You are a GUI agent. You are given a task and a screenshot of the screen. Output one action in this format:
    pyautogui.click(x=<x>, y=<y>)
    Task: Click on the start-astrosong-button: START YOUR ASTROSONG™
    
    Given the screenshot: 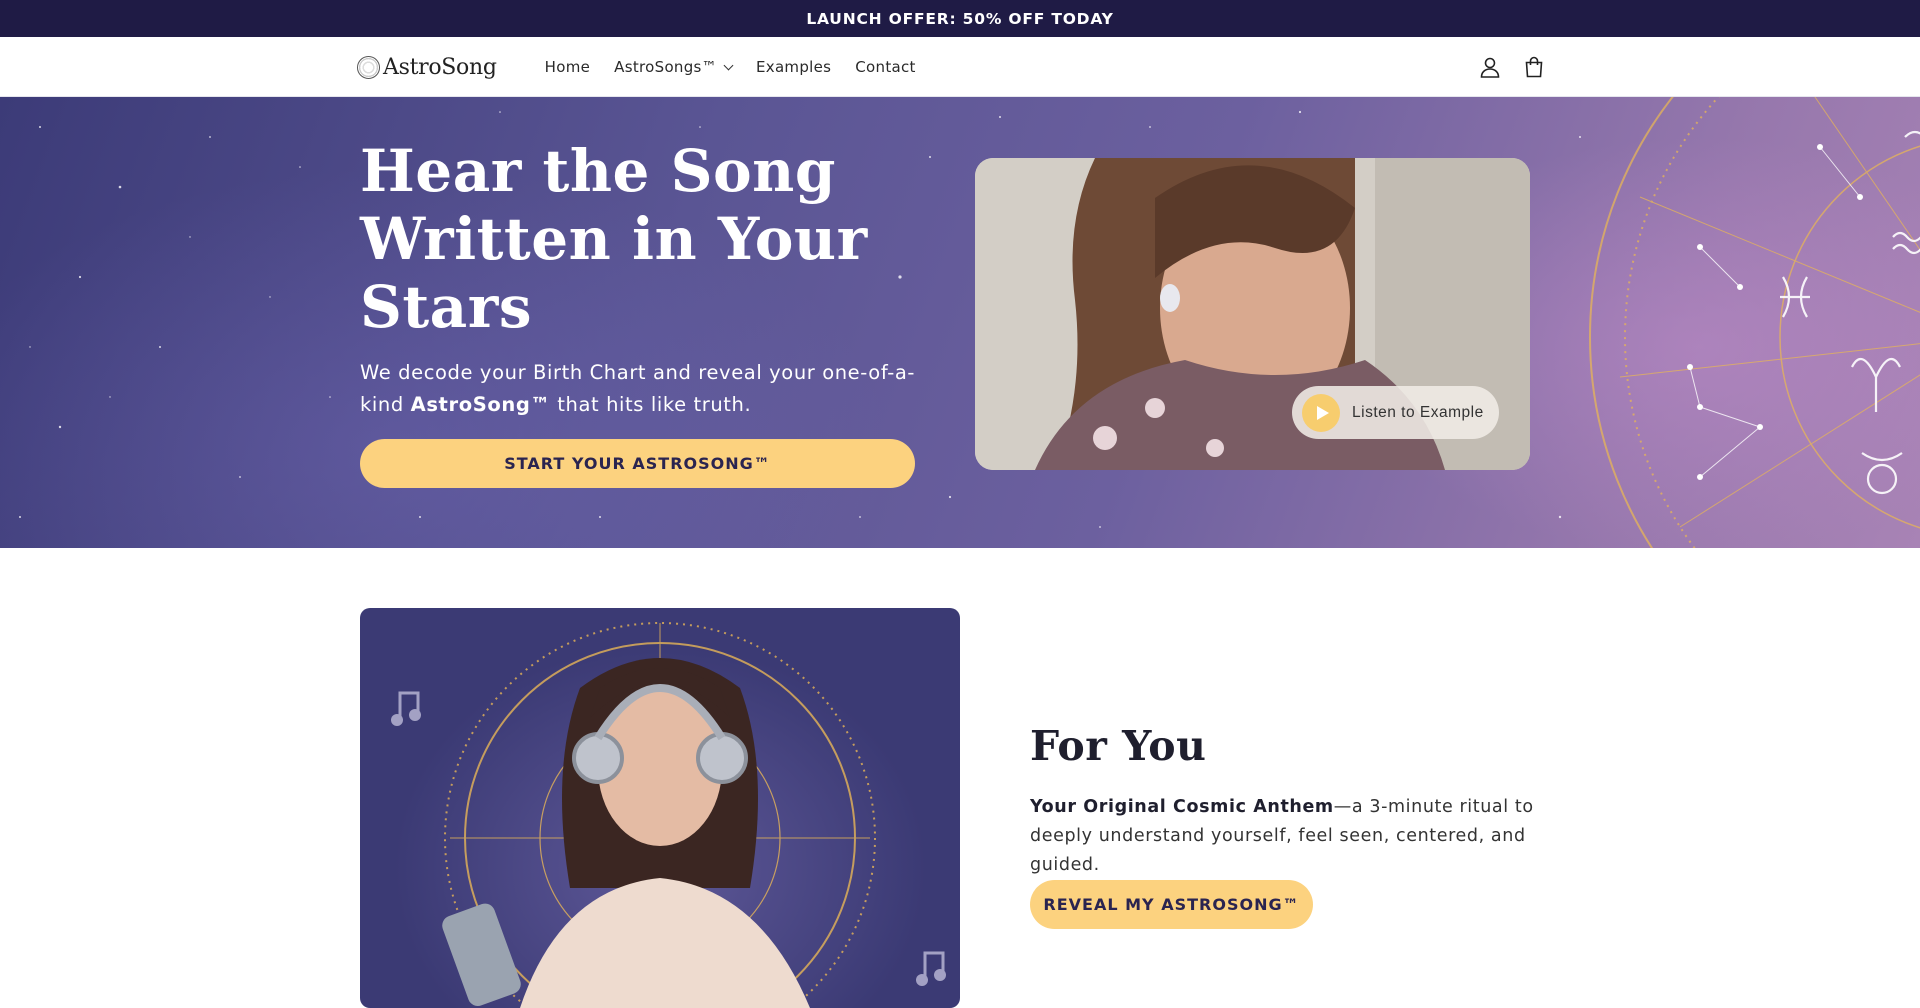 What is the action you would take?
    pyautogui.click(x=637, y=463)
    